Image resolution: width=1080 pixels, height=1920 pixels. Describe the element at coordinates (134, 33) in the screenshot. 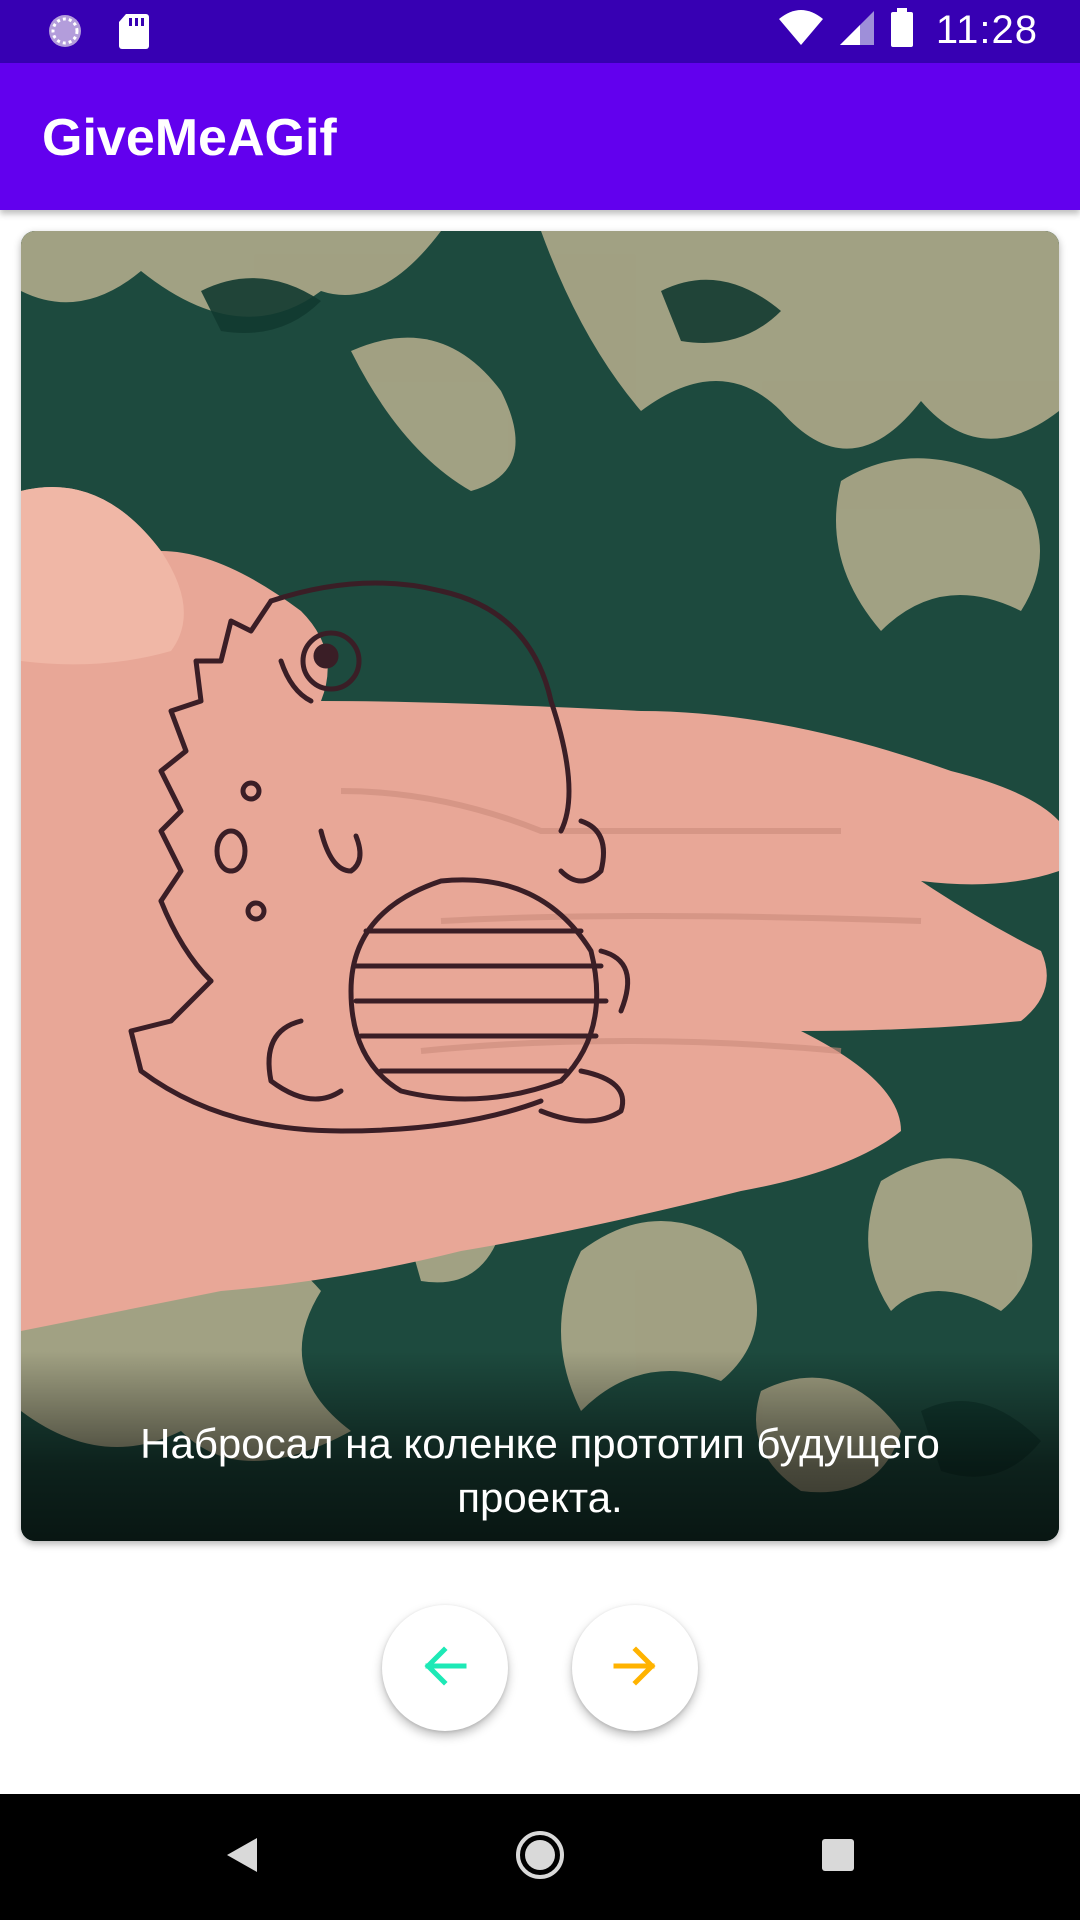

I see `sd-card-icon` at that location.